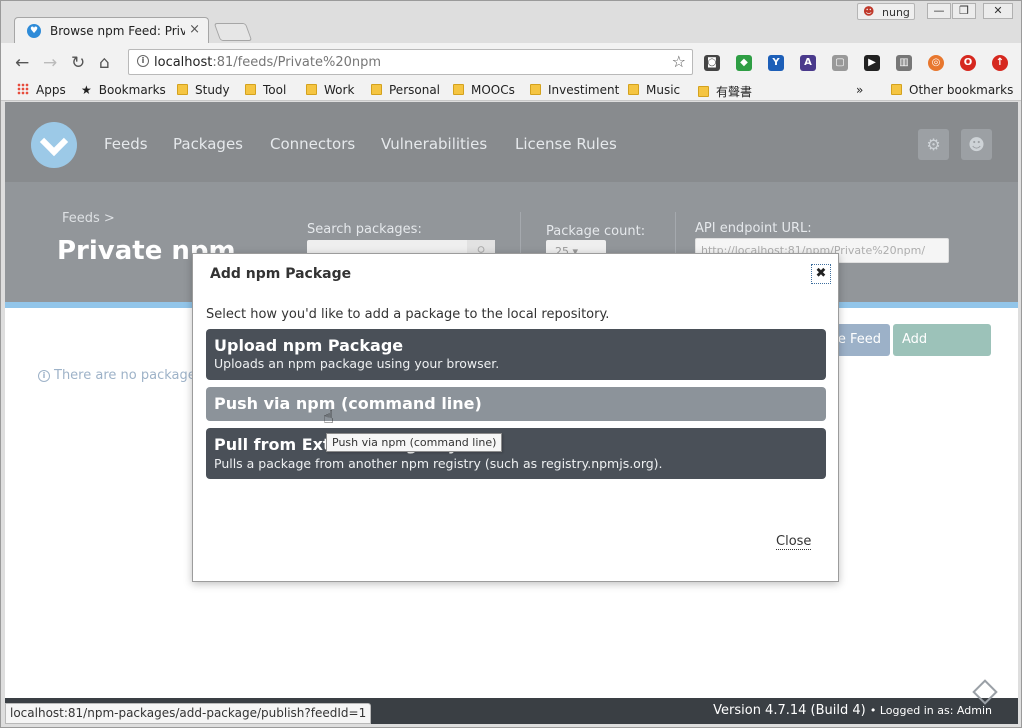 Image resolution: width=1022 pixels, height=728 pixels. Describe the element at coordinates (348, 403) in the screenshot. I see `option-title: Push via npm (command line)` at that location.